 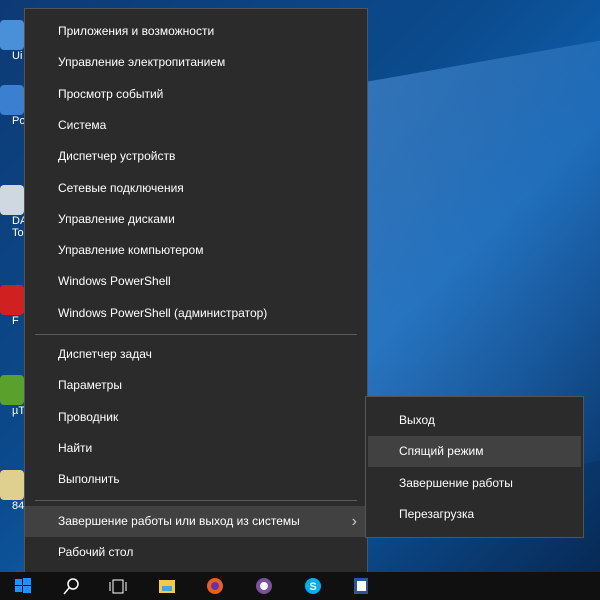 I want to click on menu-item: Параметры, so click(x=196, y=385).